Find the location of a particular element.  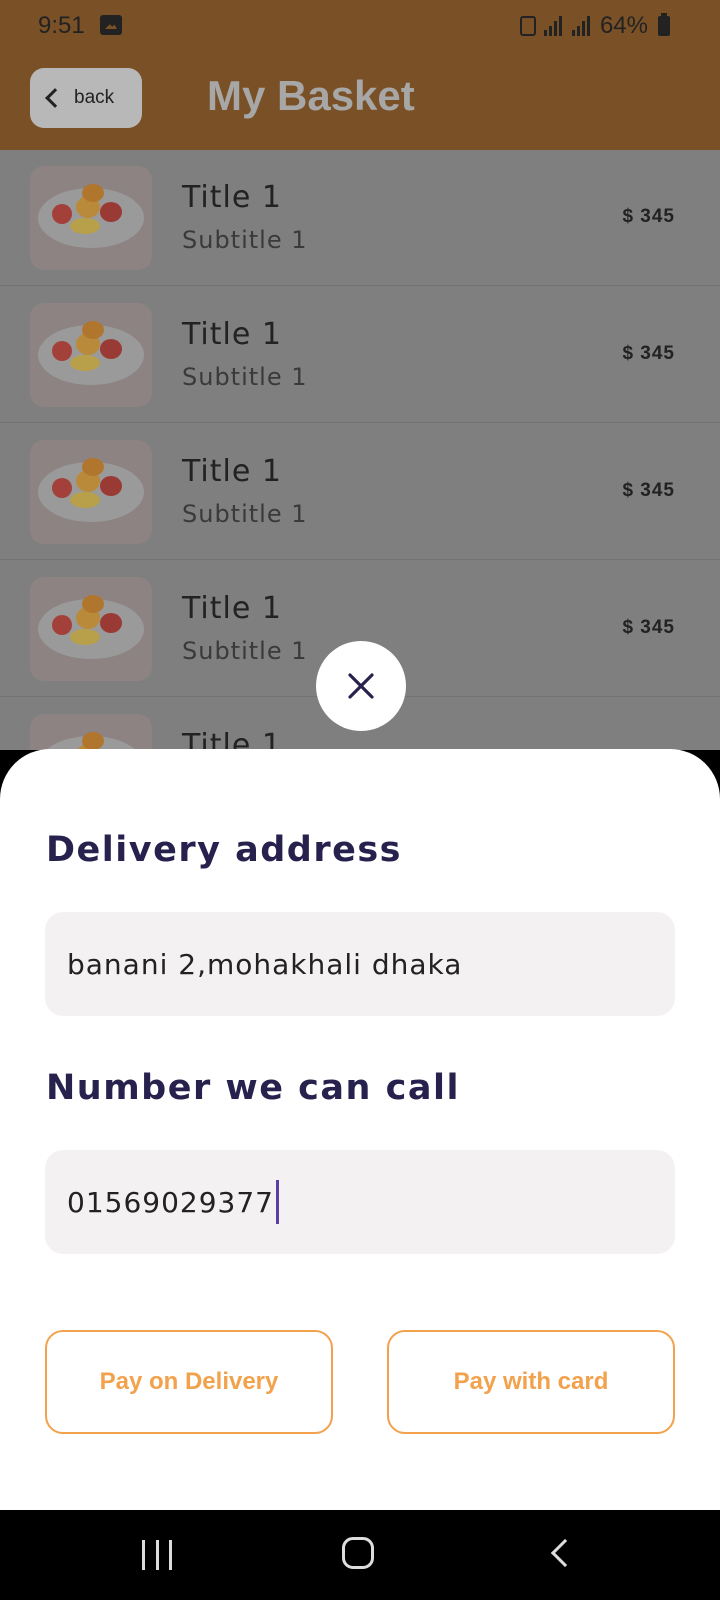

battery-percent: 64% is located at coordinates (623, 25).